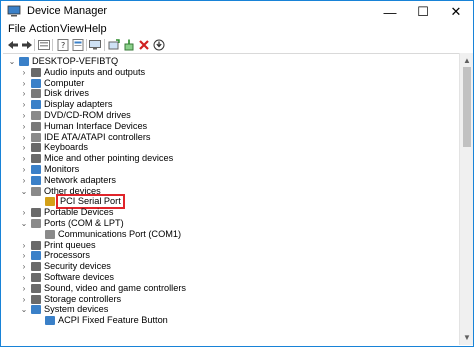 This screenshot has height=347, width=474. What do you see at coordinates (57, 245) in the screenshot?
I see `tree-category: › Print queues` at bounding box center [57, 245].